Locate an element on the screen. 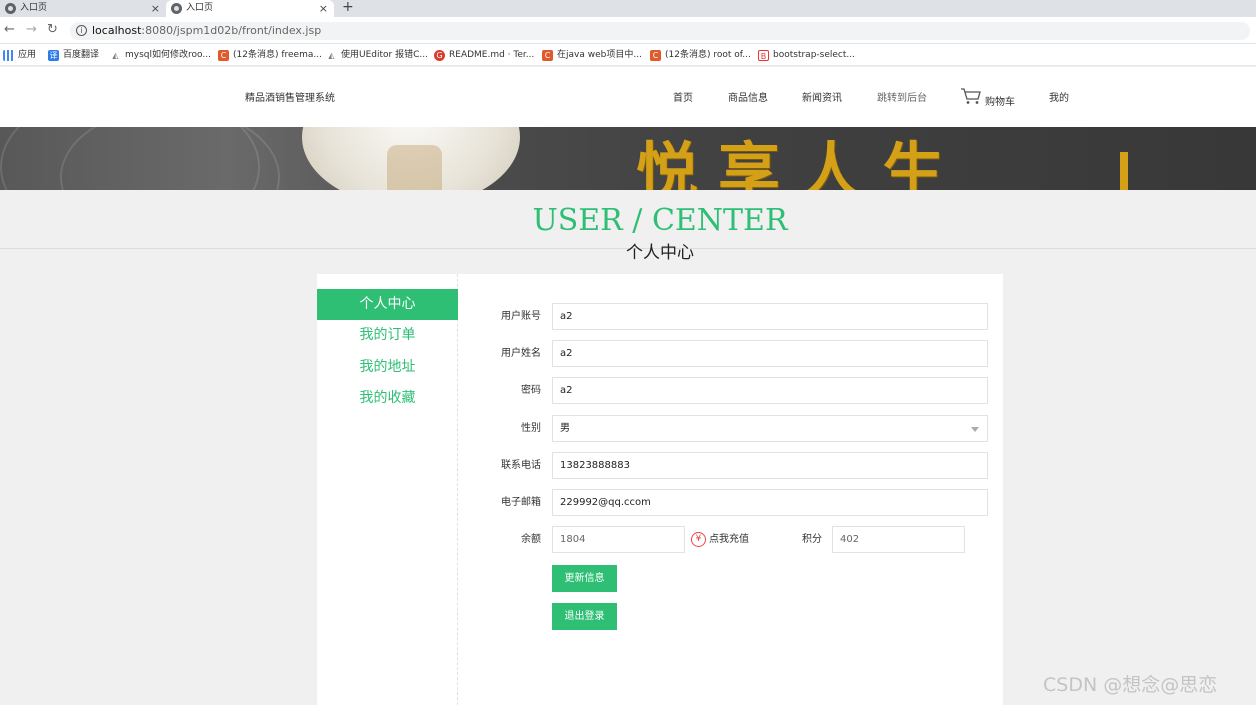 The width and height of the screenshot is (1256, 705). watermark: CSDN @想念@思恋 is located at coordinates (1130, 685).